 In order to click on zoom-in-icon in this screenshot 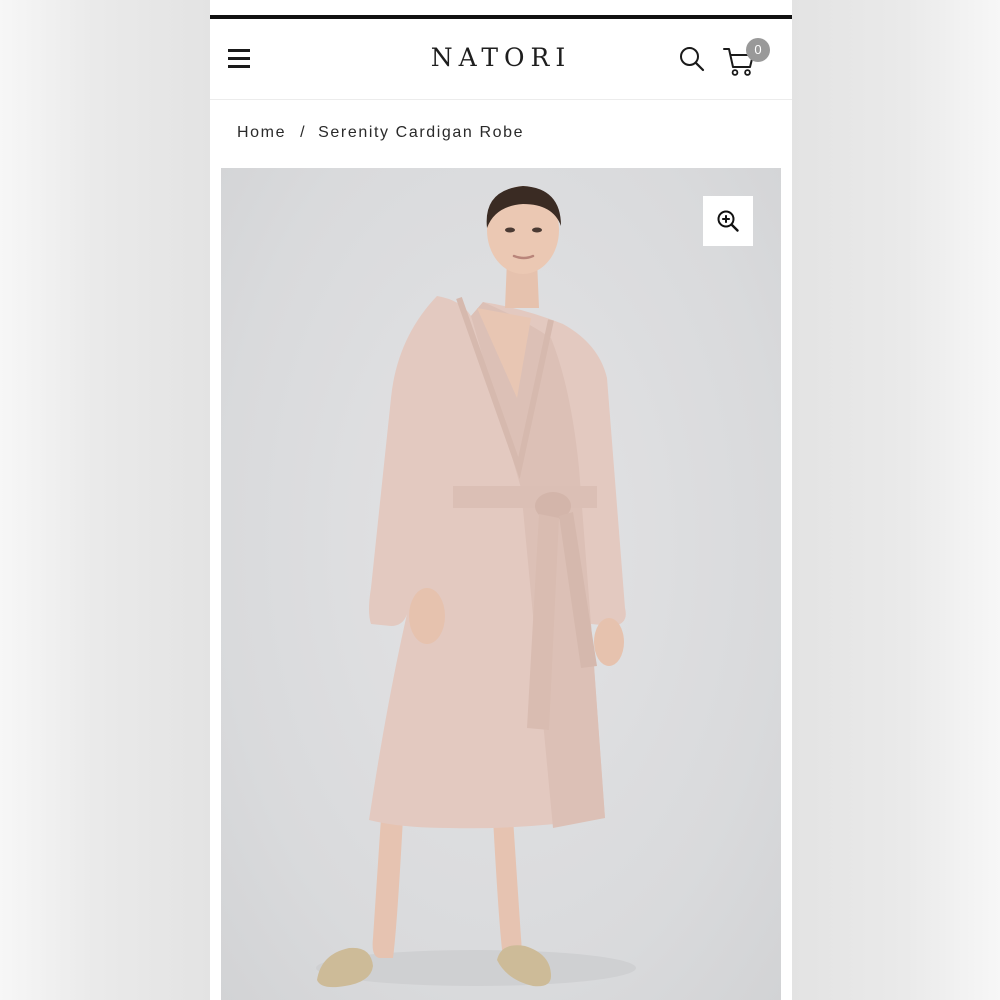, I will do `click(728, 221)`.